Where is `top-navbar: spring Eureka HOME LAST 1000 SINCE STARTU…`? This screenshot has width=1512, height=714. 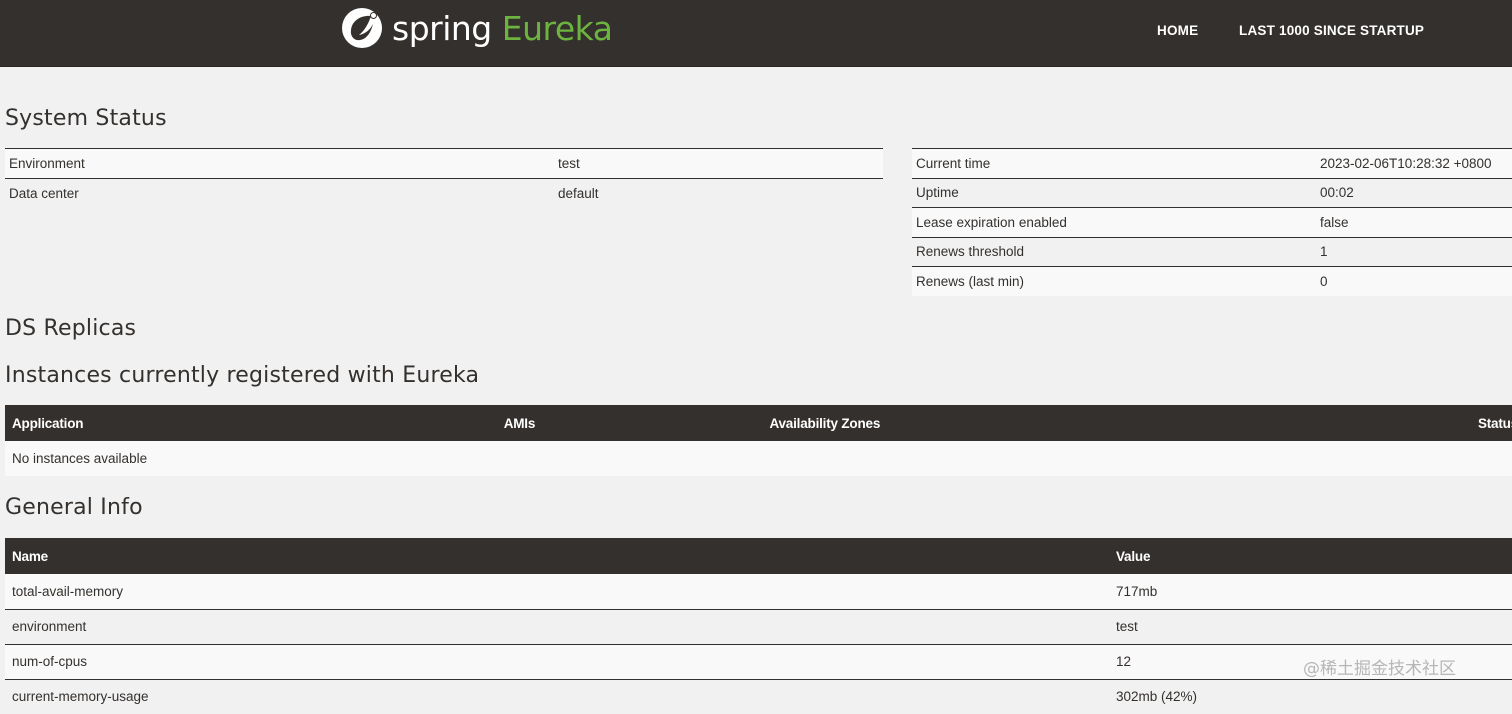 top-navbar: spring Eureka HOME LAST 1000 SINCE STARTU… is located at coordinates (756, 33).